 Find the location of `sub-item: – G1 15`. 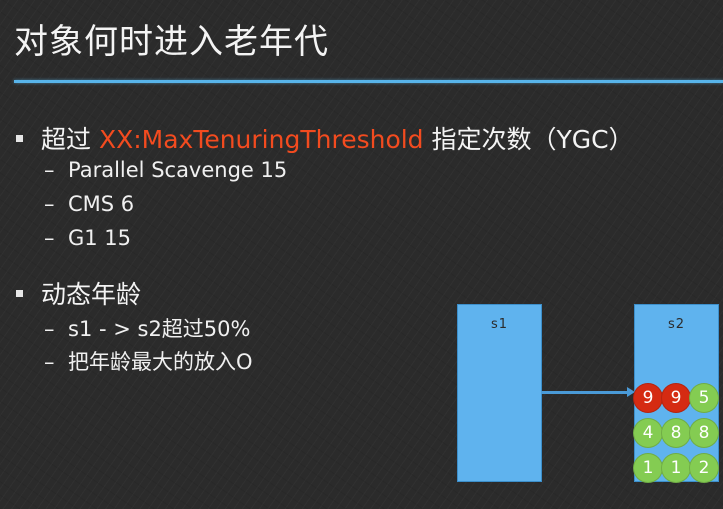

sub-item: – G1 15 is located at coordinates (87, 238).